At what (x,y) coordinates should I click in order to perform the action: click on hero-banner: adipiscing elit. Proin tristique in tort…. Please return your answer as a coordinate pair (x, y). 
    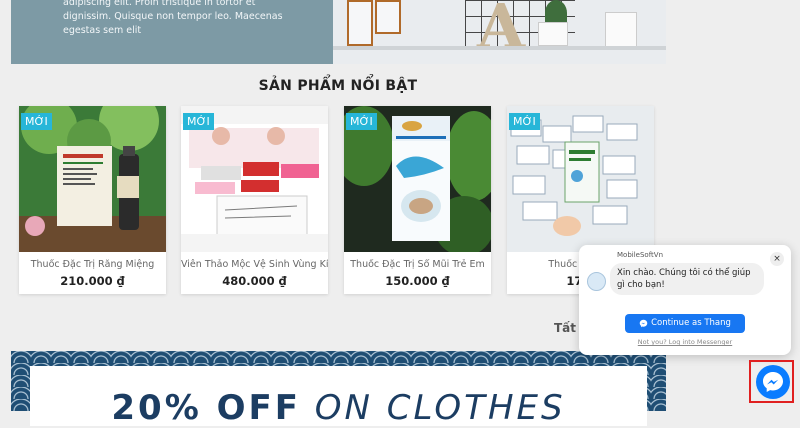
    Looking at the image, I should click on (338, 32).